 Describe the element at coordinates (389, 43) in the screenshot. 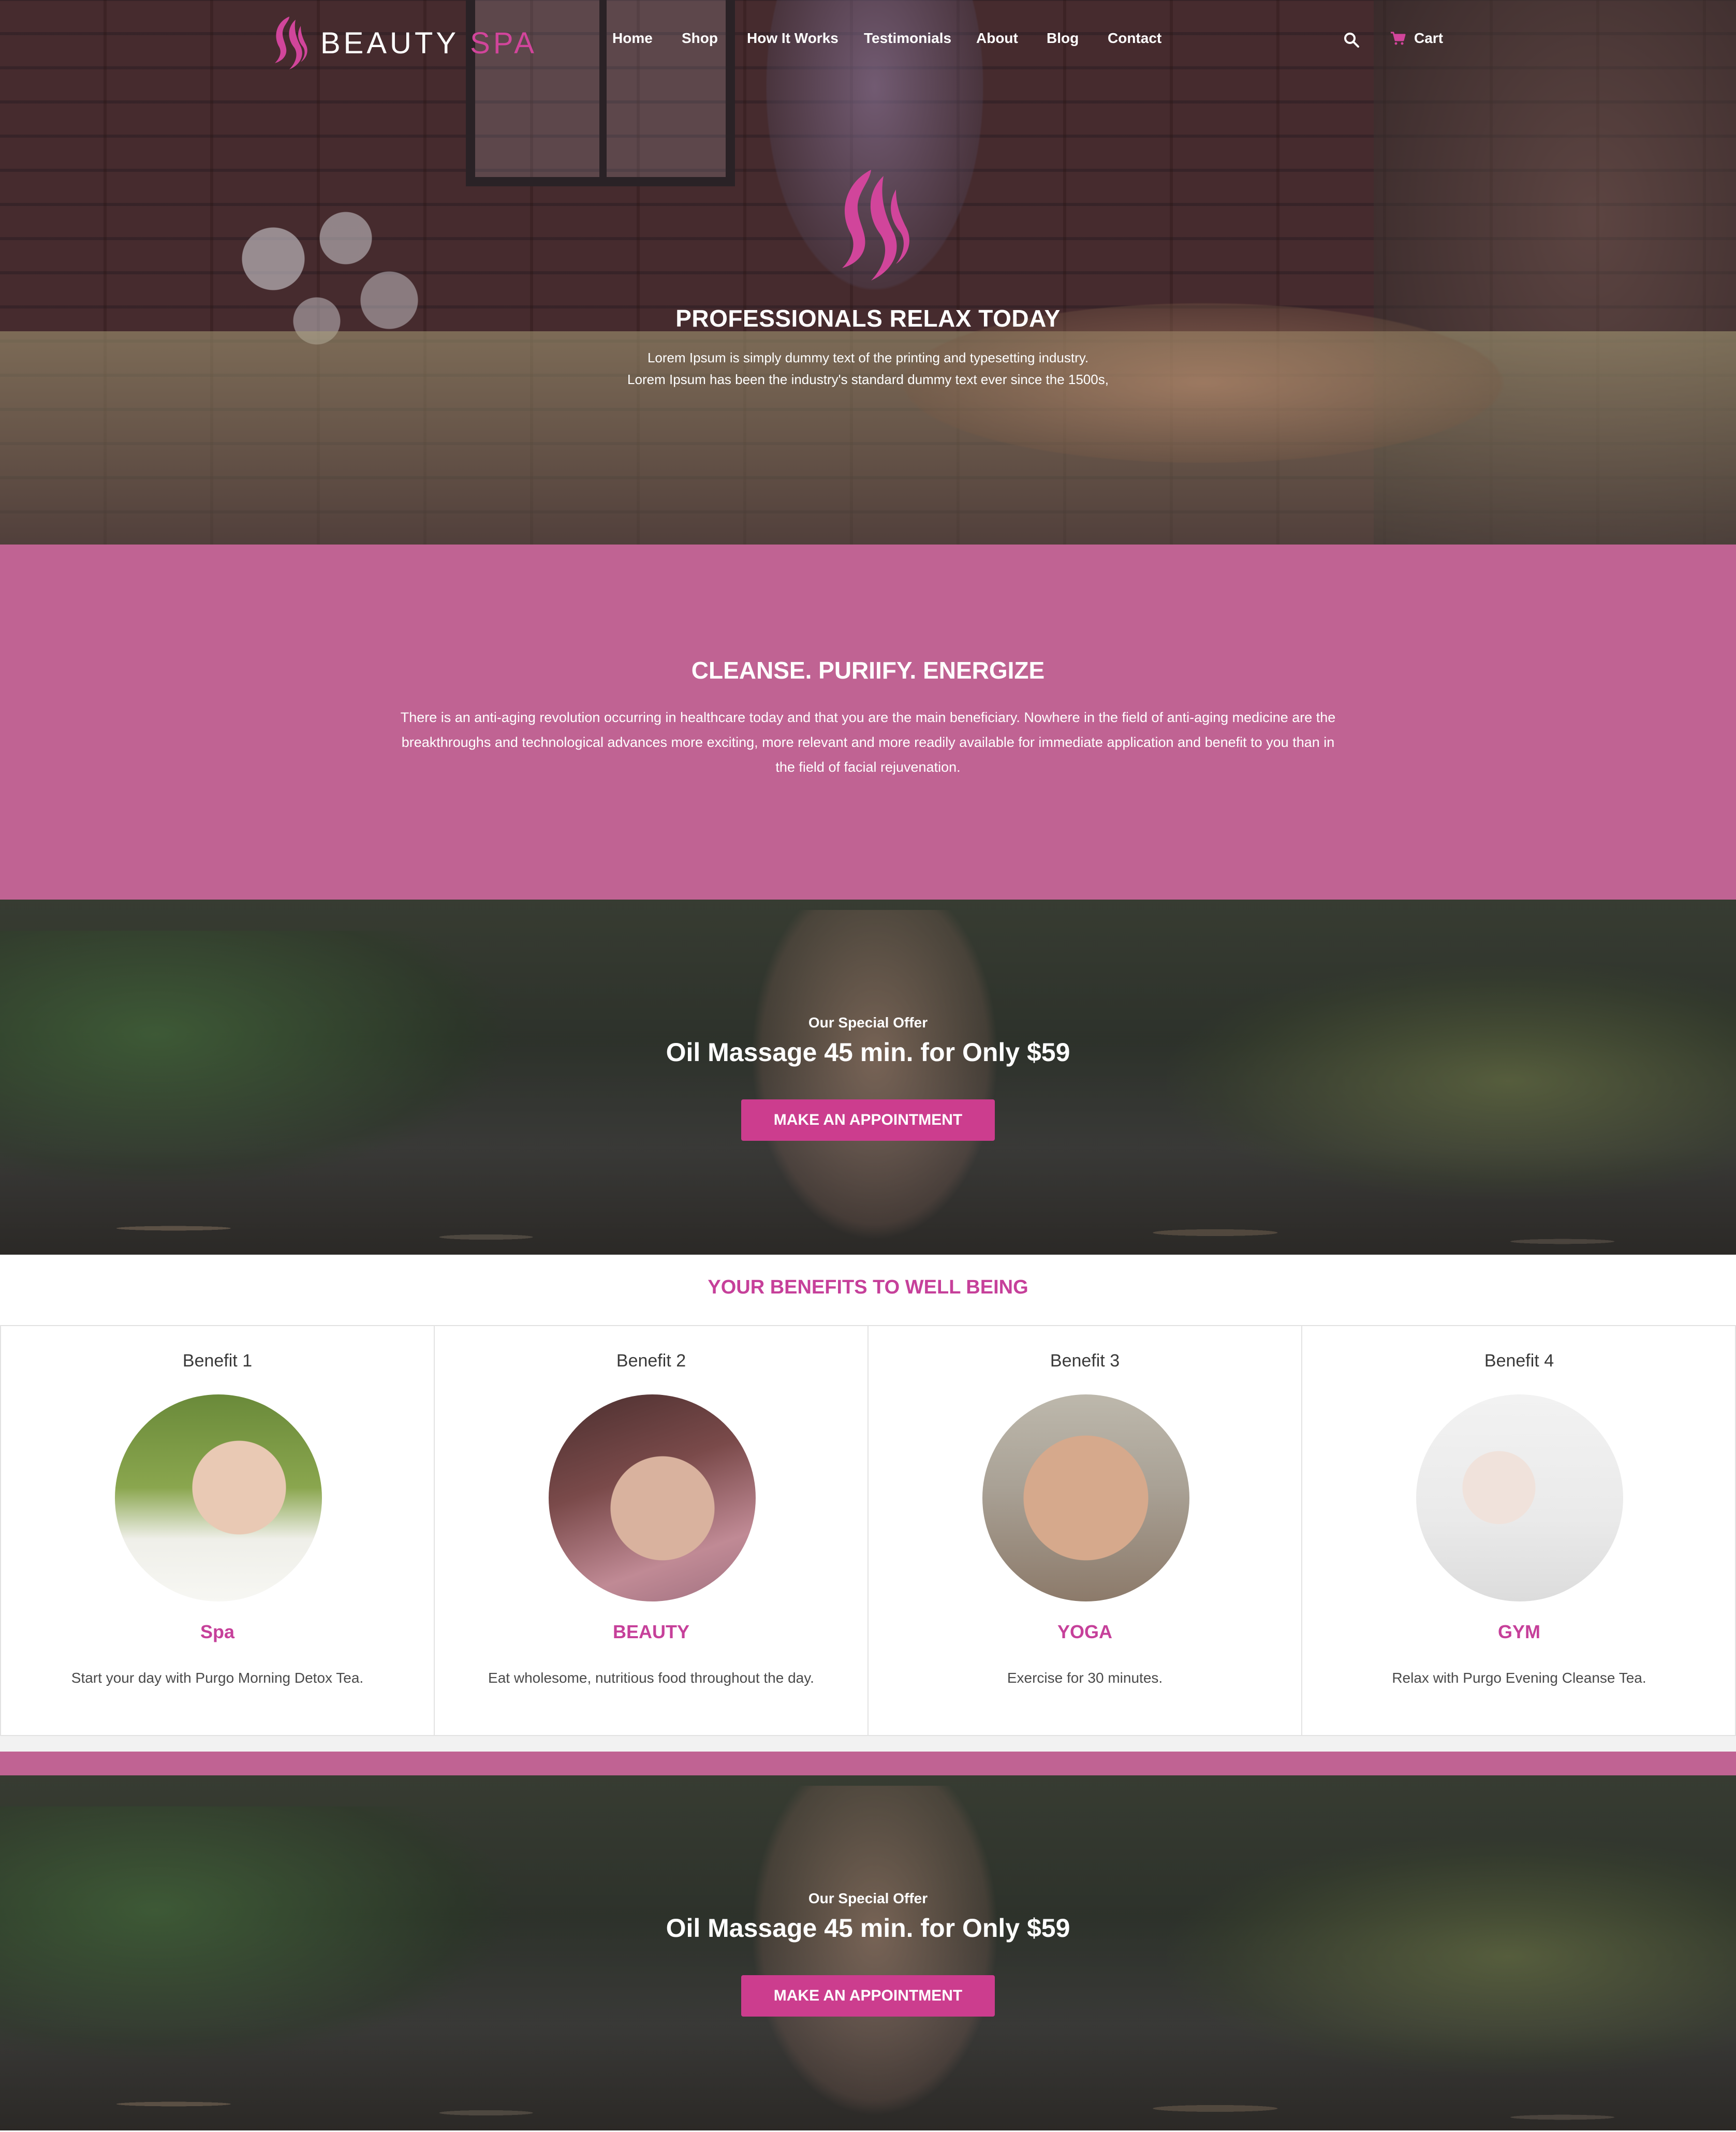

I see `brand-name-part1: BEAUTY` at that location.